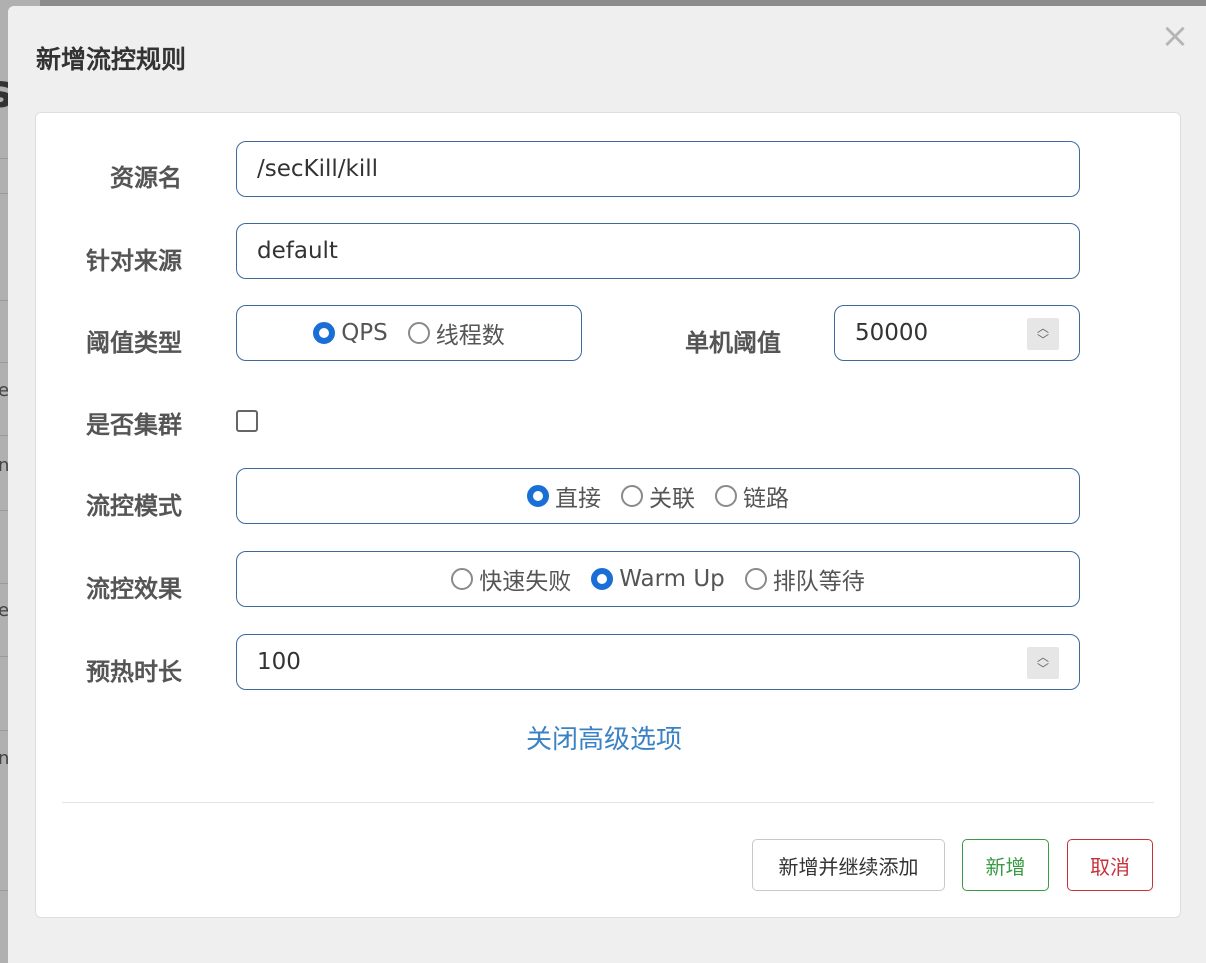 The height and width of the screenshot is (963, 1206). What do you see at coordinates (134, 506) in the screenshot?
I see `control-mode-label: 流控模式` at bounding box center [134, 506].